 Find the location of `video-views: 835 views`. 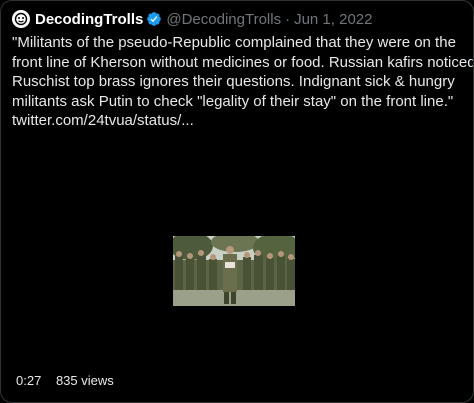

video-views: 835 views is located at coordinates (84, 380).